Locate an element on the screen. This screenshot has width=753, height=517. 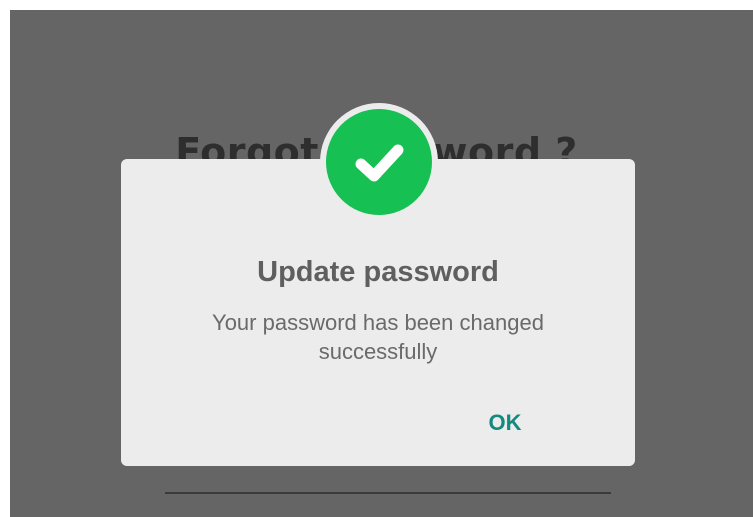
check-circle-icon is located at coordinates (379, 162).